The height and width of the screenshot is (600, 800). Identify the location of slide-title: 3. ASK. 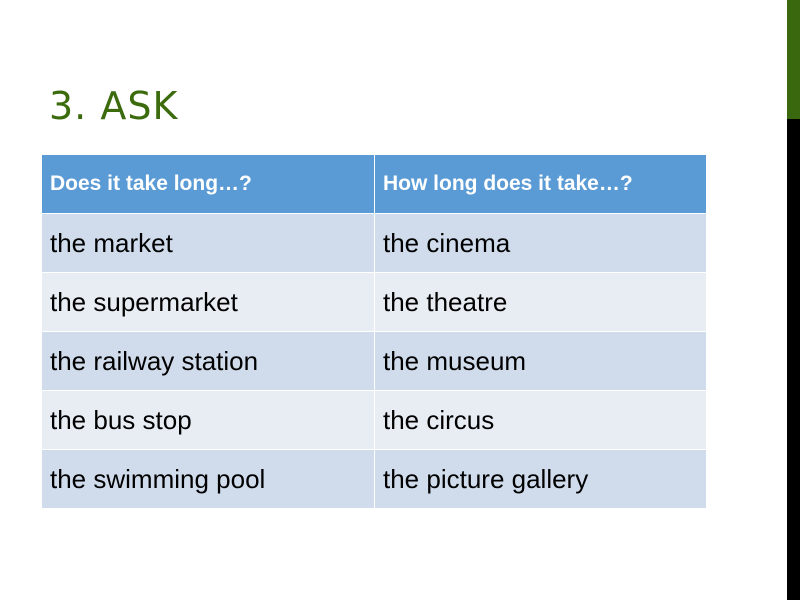
(114, 106).